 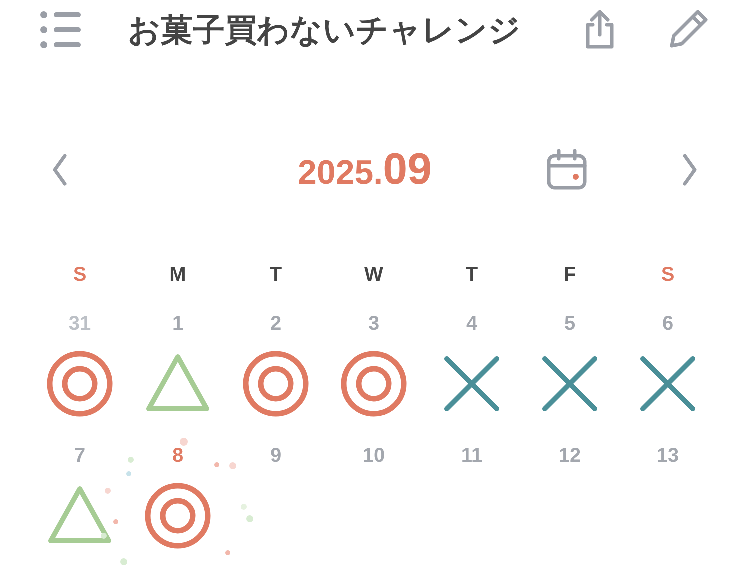 What do you see at coordinates (668, 456) in the screenshot?
I see `day-number: 13` at bounding box center [668, 456].